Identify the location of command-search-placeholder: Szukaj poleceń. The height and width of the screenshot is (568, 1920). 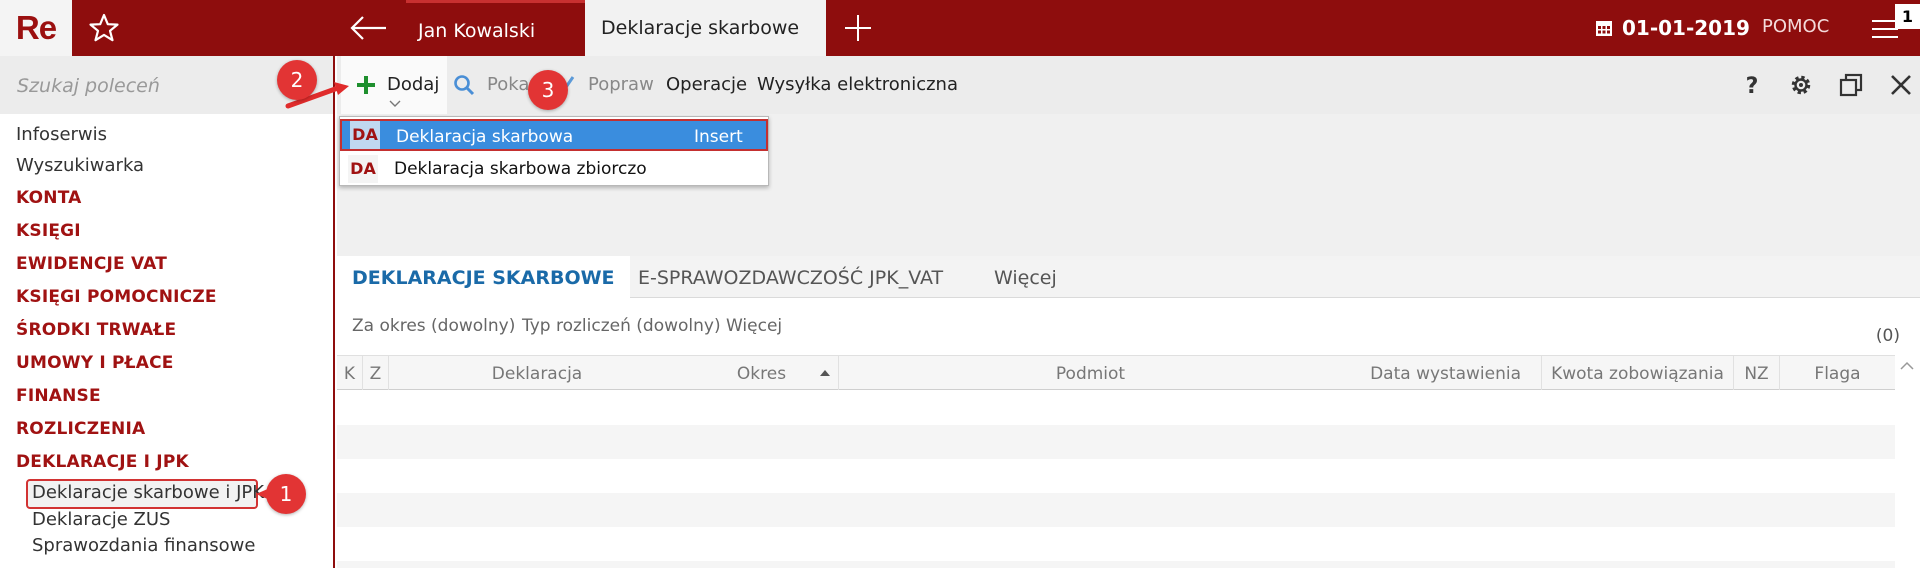
(88, 85).